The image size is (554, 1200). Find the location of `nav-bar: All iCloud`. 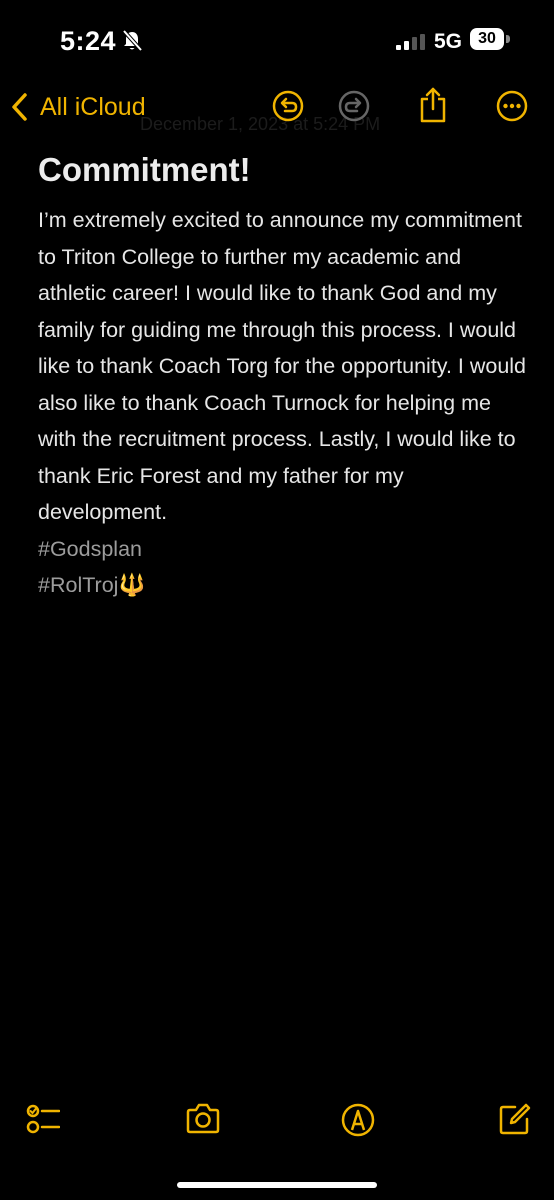

nav-bar: All iCloud is located at coordinates (277, 108).